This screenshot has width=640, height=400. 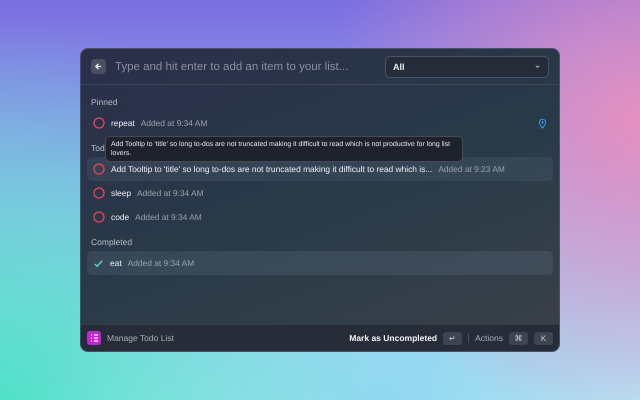 What do you see at coordinates (104, 102) in the screenshot?
I see `section-heading: Pinned` at bounding box center [104, 102].